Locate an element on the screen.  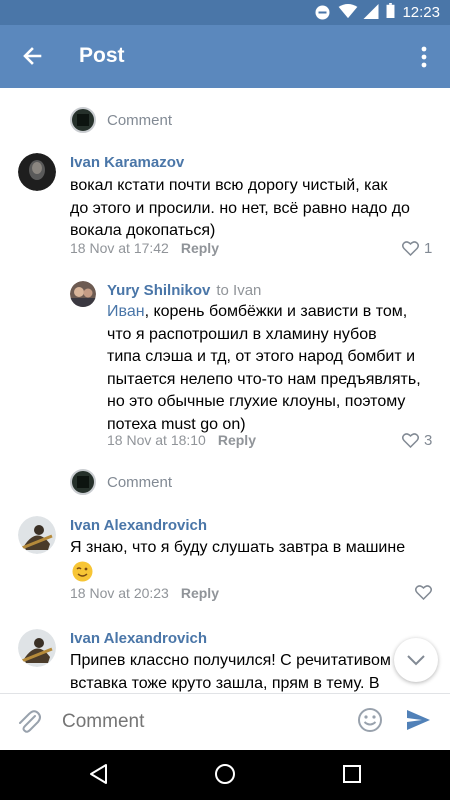
system-nav-bar is located at coordinates (225, 775).